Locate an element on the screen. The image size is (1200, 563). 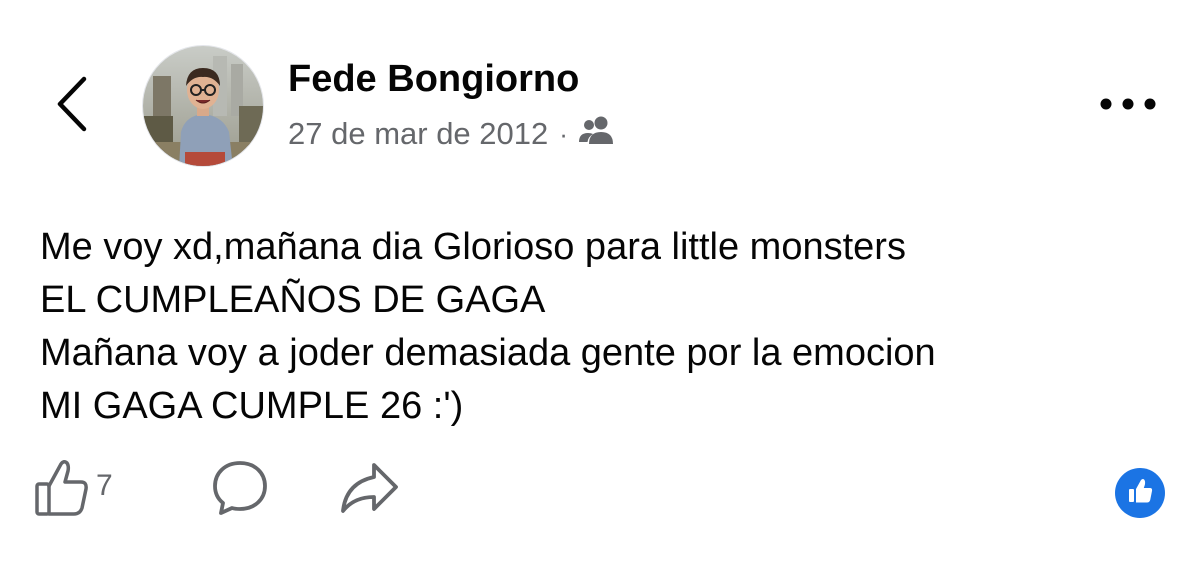
like-button: 7 is located at coordinates (73, 490).